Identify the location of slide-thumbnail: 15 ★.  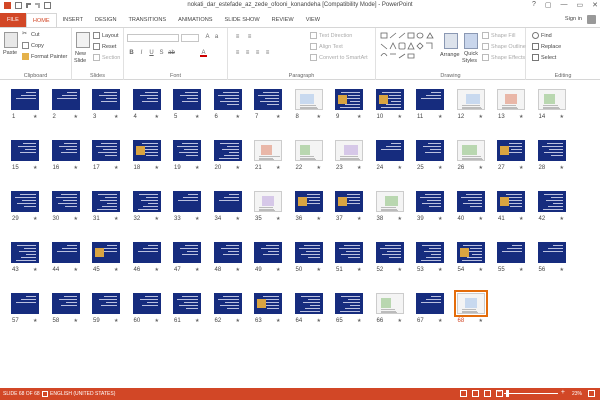
(25, 155).